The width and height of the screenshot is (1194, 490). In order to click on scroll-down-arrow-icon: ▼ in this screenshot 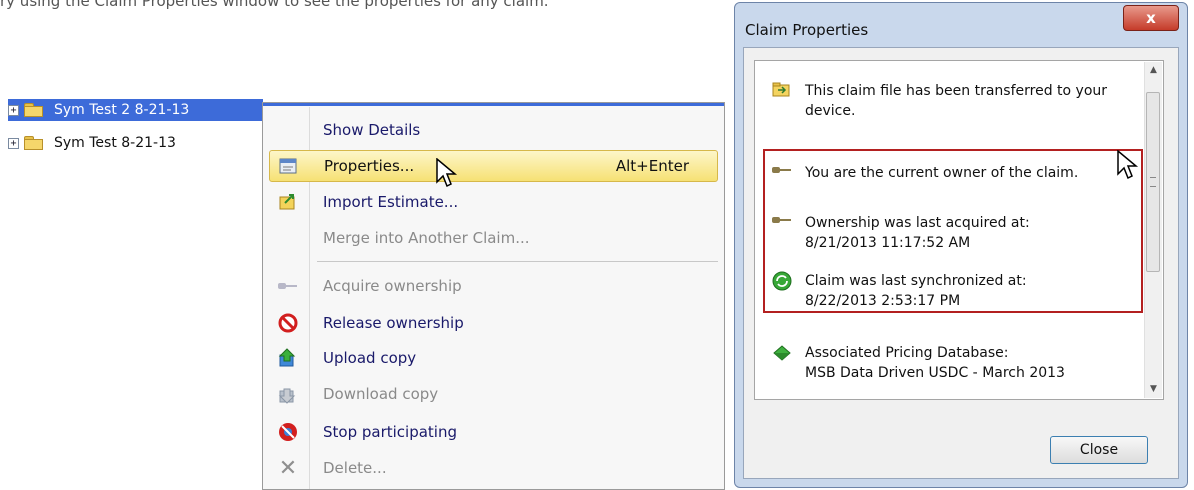, I will do `click(1153, 389)`.